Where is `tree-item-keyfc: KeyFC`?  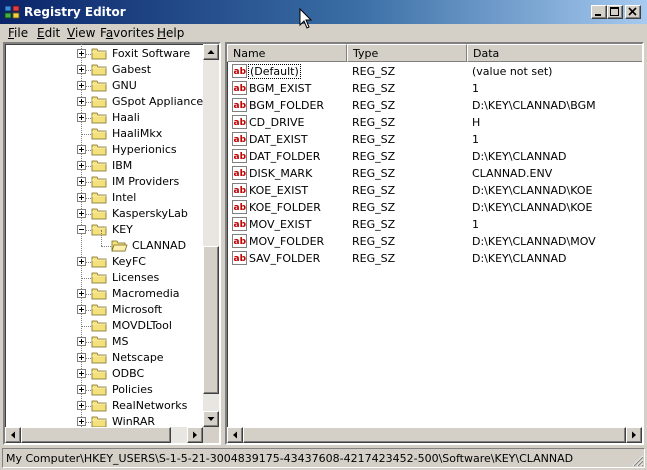
tree-item-keyfc: KeyFC is located at coordinates (104, 262).